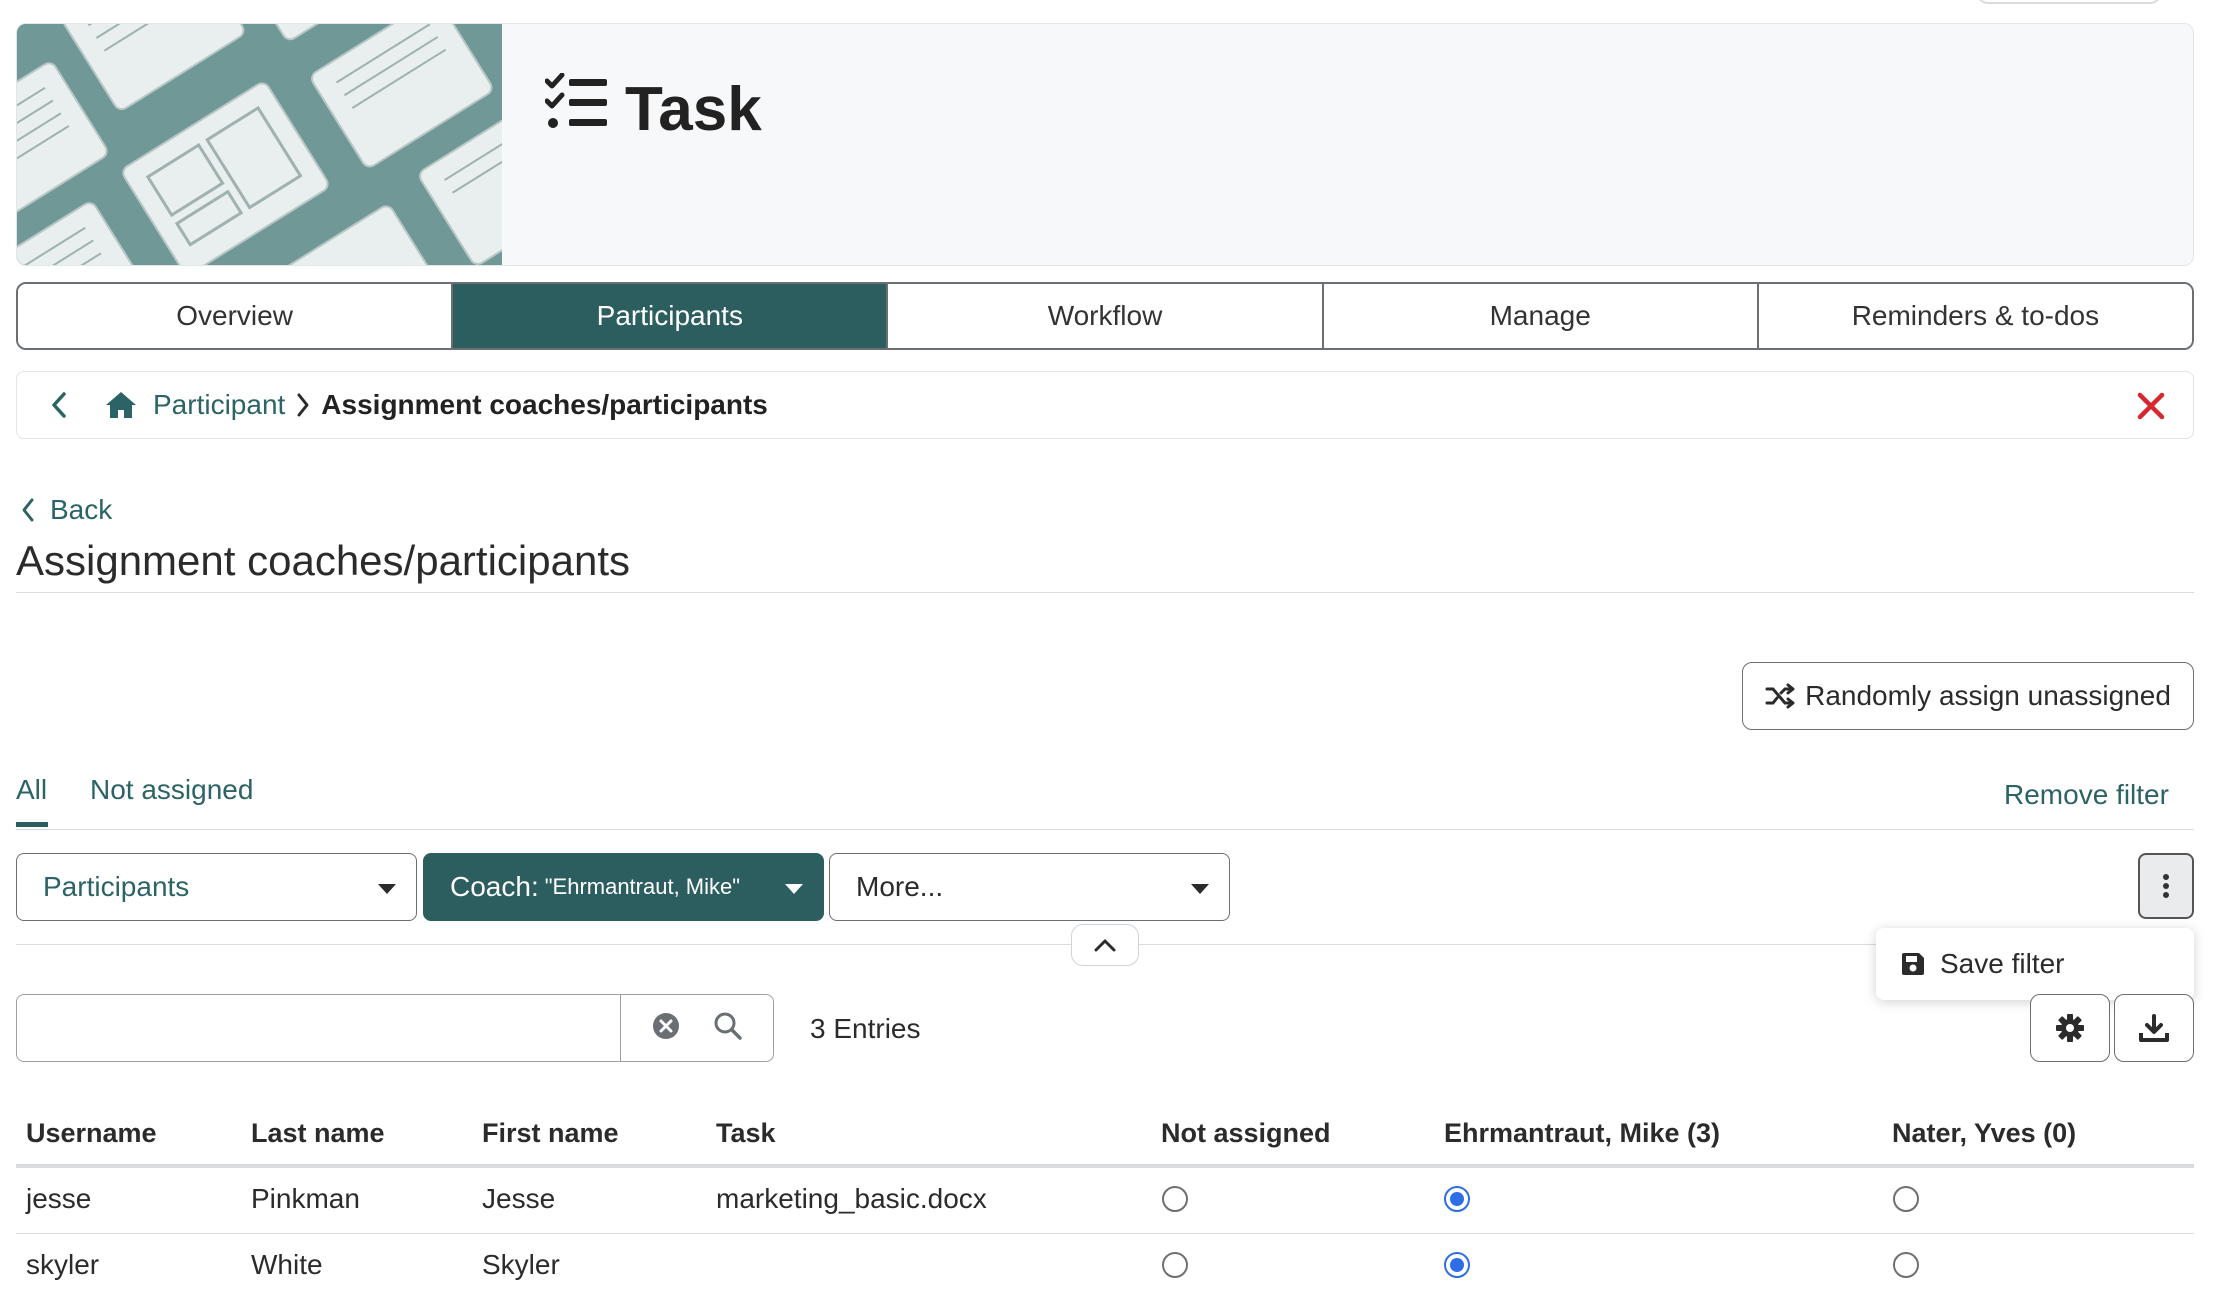 Image resolution: width=2226 pixels, height=1292 pixels. Describe the element at coordinates (1105, 1233) in the screenshot. I see `row-divider` at that location.